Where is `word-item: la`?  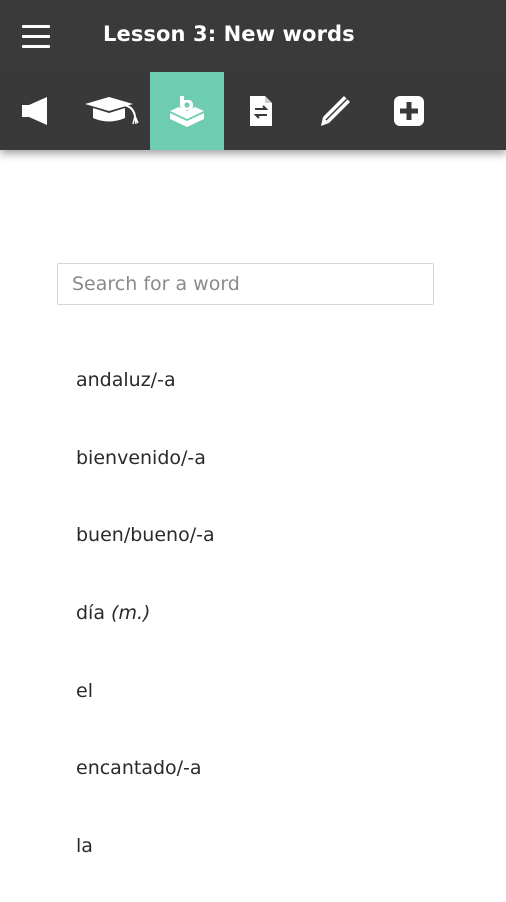 word-item: la is located at coordinates (145, 863).